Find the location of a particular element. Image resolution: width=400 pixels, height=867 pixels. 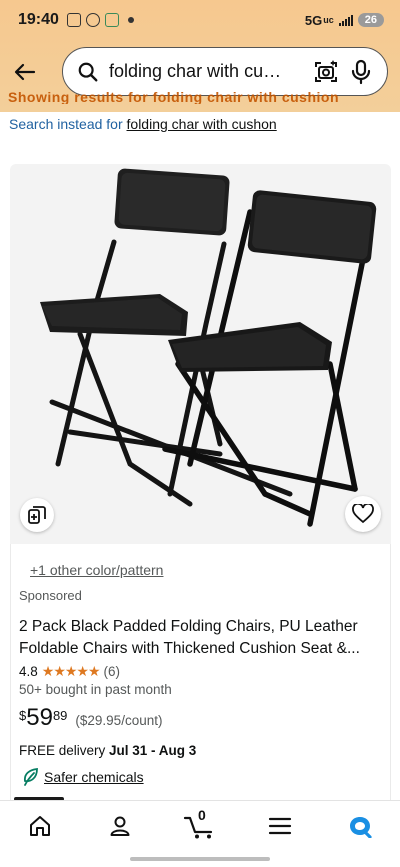

rating-count: (6) is located at coordinates (112, 671).